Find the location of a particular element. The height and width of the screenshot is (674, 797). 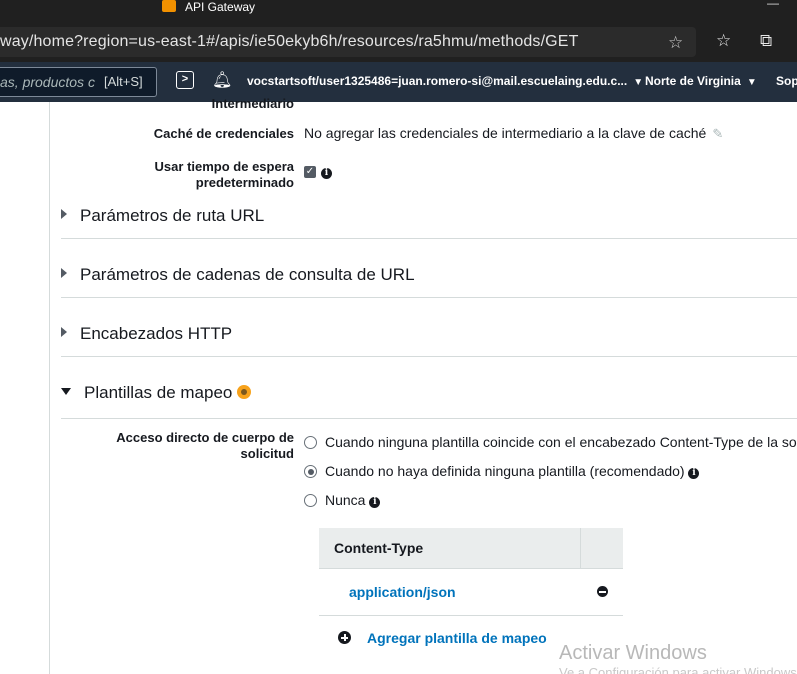

collections-icon: ⧉ is located at coordinates (766, 41).